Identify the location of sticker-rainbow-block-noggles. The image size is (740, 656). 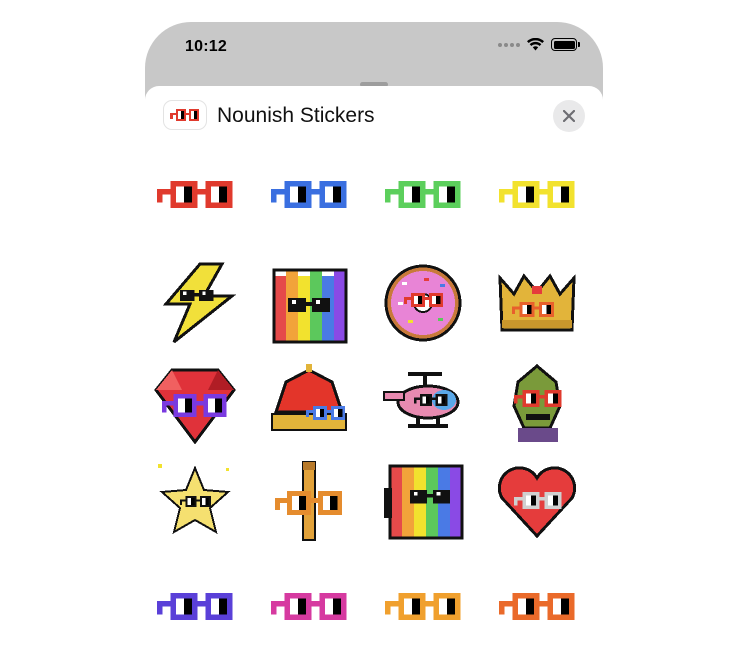
(309, 303).